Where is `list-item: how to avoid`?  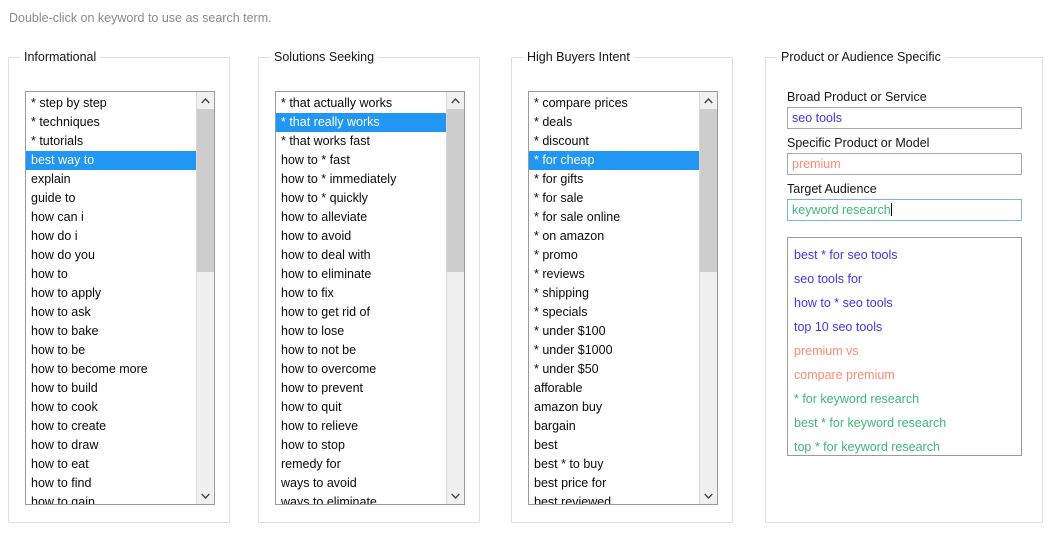
list-item: how to avoid is located at coordinates (361, 236).